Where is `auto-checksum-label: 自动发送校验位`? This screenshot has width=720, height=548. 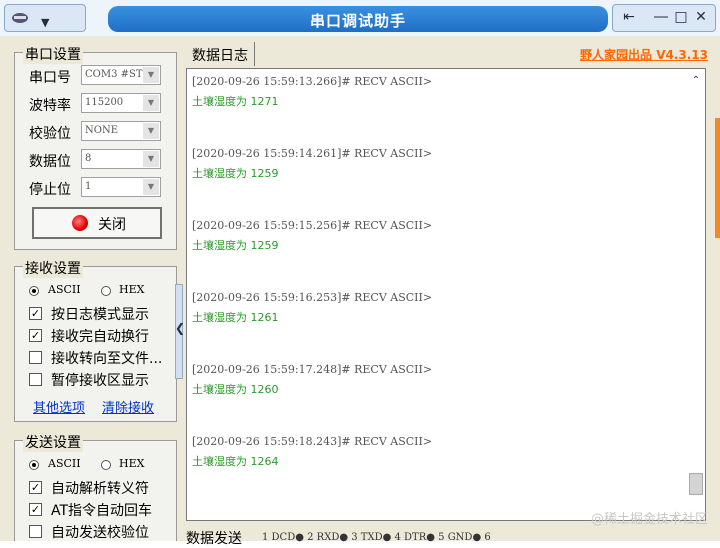 auto-checksum-label: 自动发送校验位 is located at coordinates (100, 533).